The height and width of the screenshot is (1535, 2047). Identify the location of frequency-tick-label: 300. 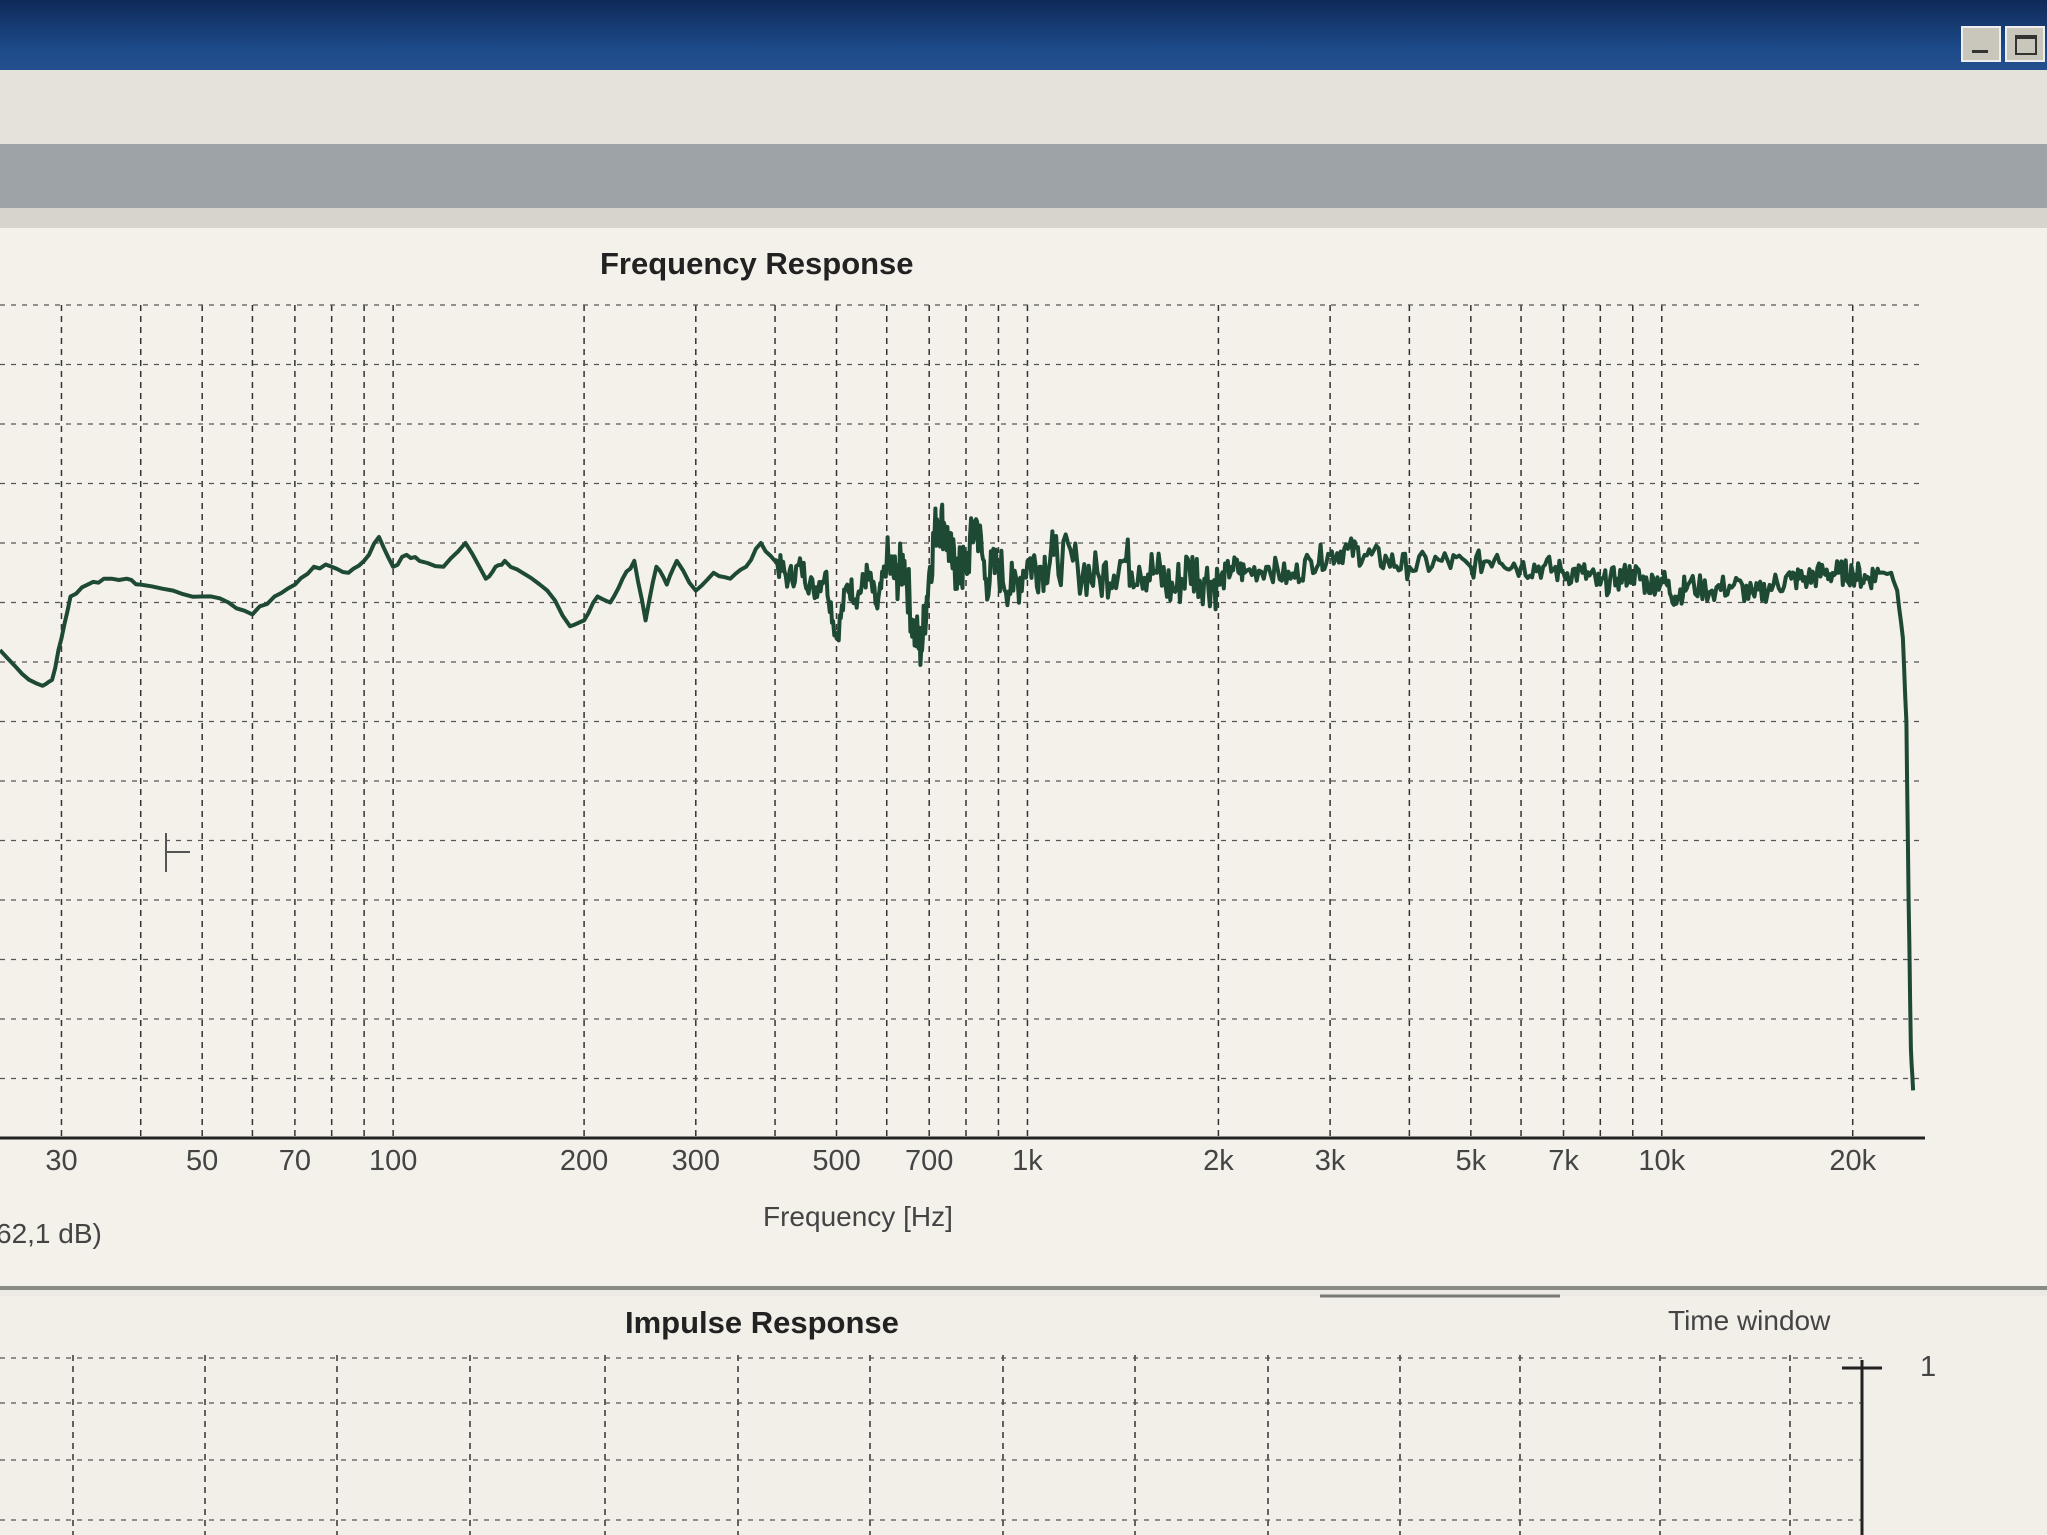
(696, 1161).